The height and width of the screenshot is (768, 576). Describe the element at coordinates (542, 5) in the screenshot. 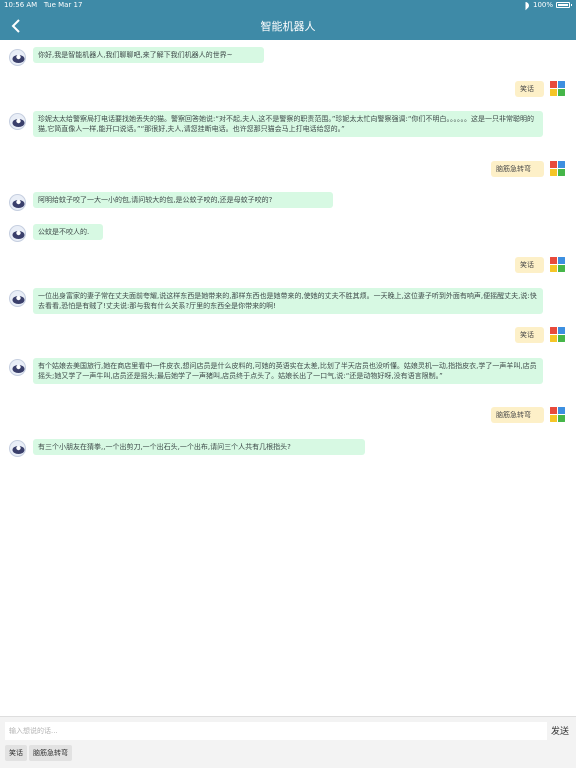

I see `battery-percent: 100%` at that location.